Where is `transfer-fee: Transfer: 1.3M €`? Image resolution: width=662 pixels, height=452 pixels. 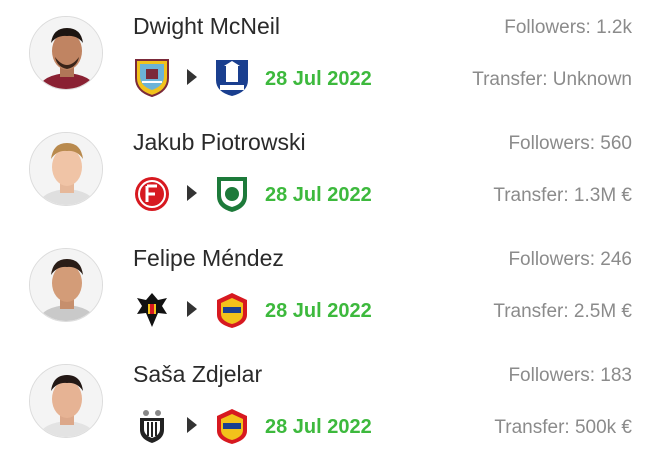
transfer-fee: Transfer: 1.3M € is located at coordinates (562, 195).